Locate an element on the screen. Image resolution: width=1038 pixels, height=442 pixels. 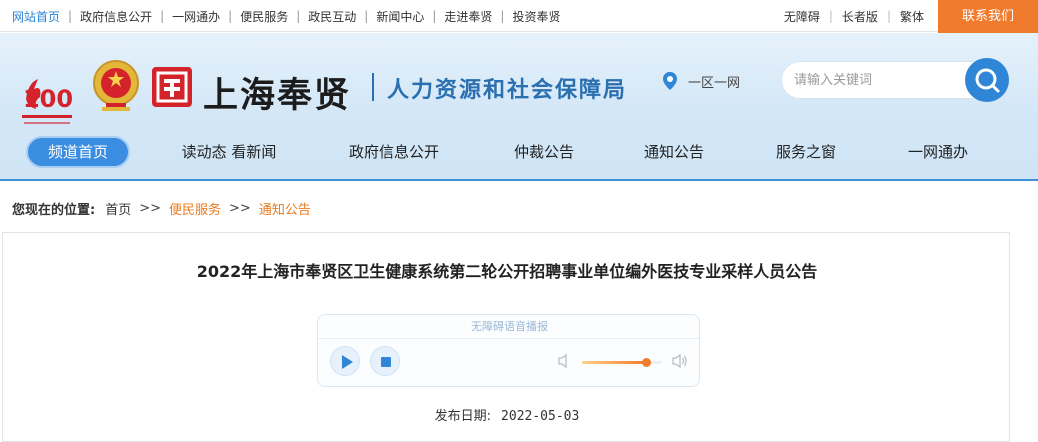
top-link-home: 网站首页 is located at coordinates (36, 16).